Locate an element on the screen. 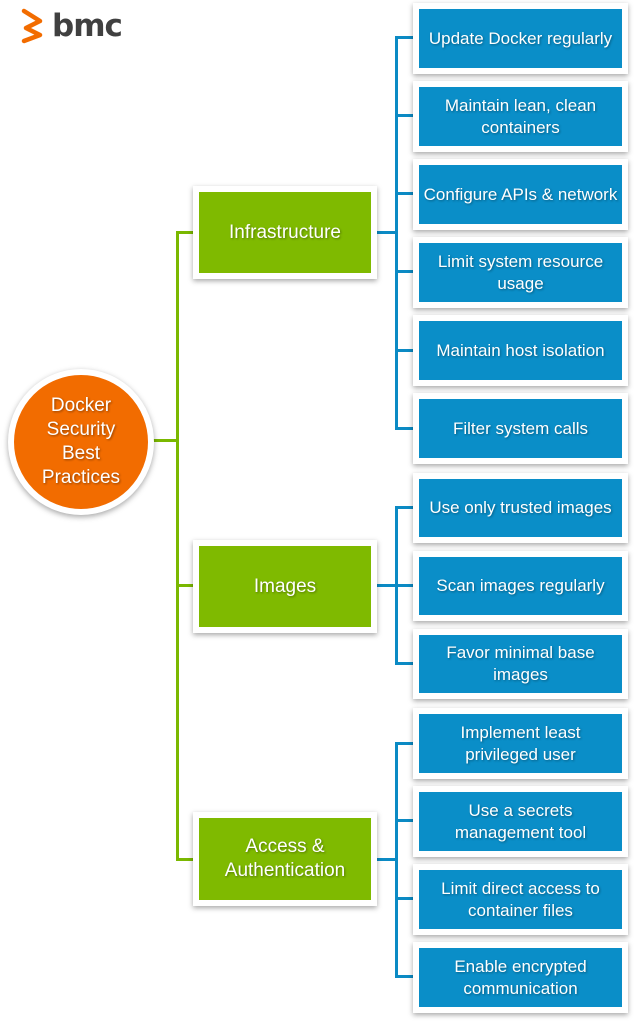 The width and height of the screenshot is (634, 1024). leaf-label: Filter system calls is located at coordinates (520, 428).